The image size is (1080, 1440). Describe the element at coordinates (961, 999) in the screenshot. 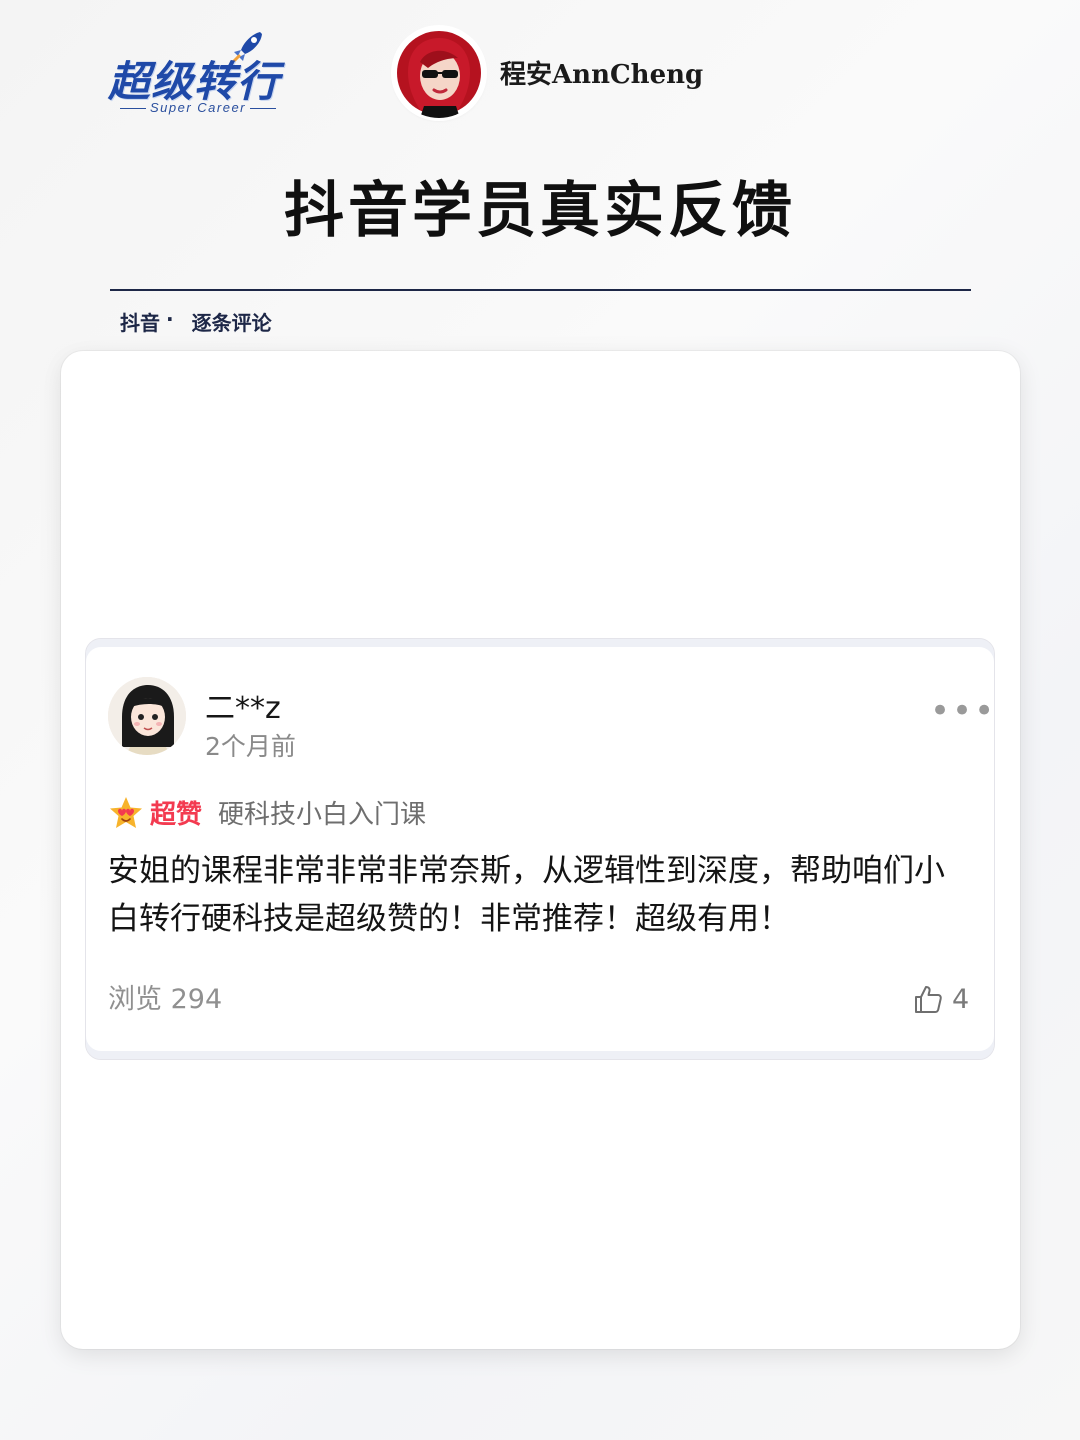

I see `like-count: 4` at that location.